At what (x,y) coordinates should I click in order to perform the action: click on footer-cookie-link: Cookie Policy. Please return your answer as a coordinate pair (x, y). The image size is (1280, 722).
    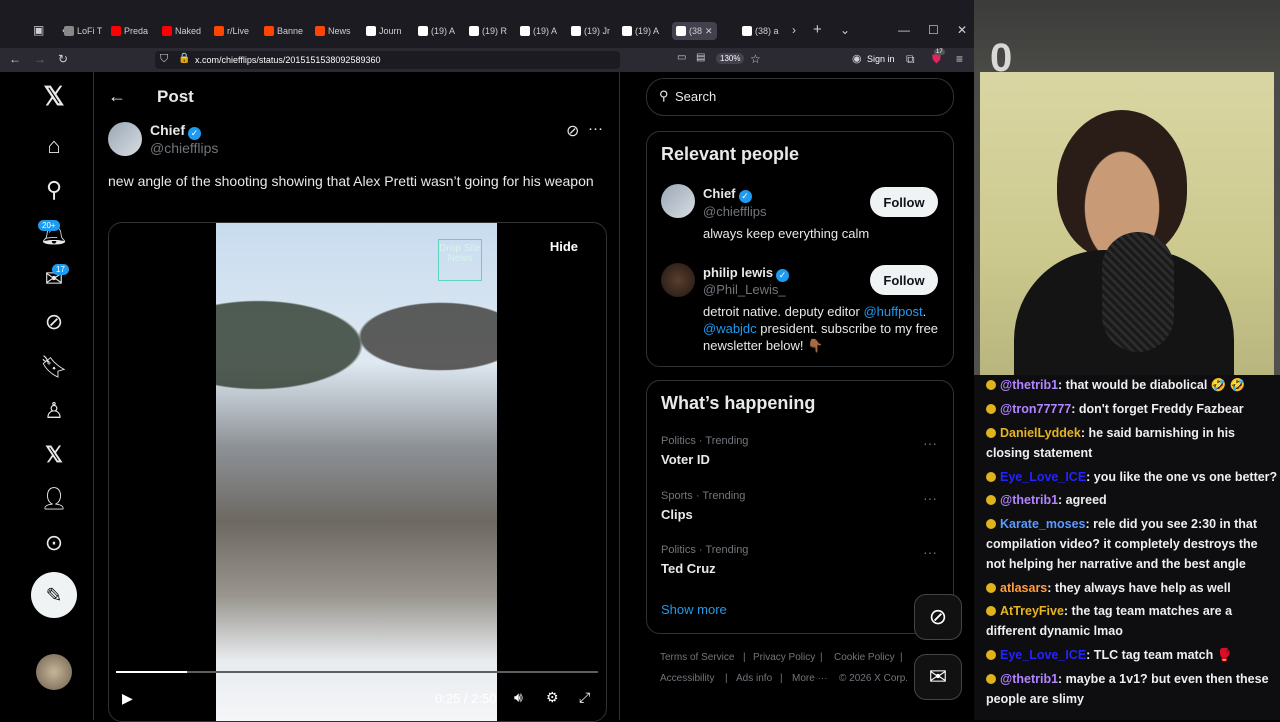
    Looking at the image, I should click on (864, 657).